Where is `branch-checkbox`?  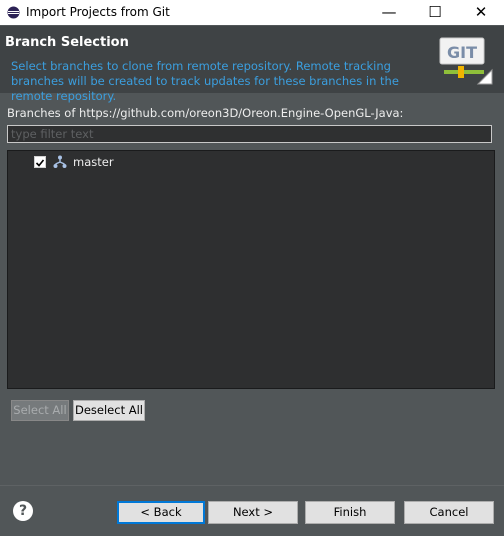
branch-checkbox is located at coordinates (40, 162).